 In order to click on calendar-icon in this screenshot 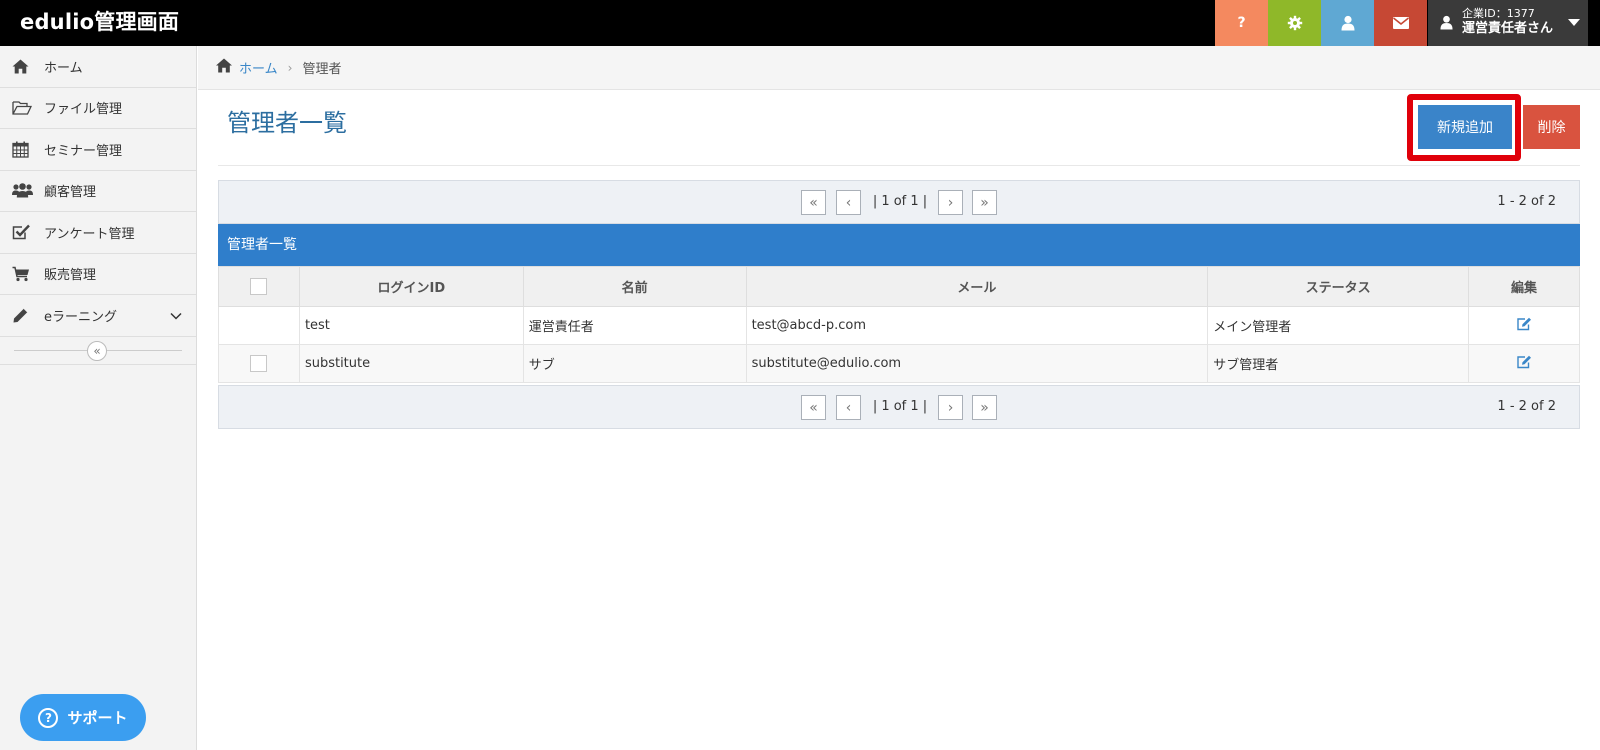, I will do `click(24, 149)`.